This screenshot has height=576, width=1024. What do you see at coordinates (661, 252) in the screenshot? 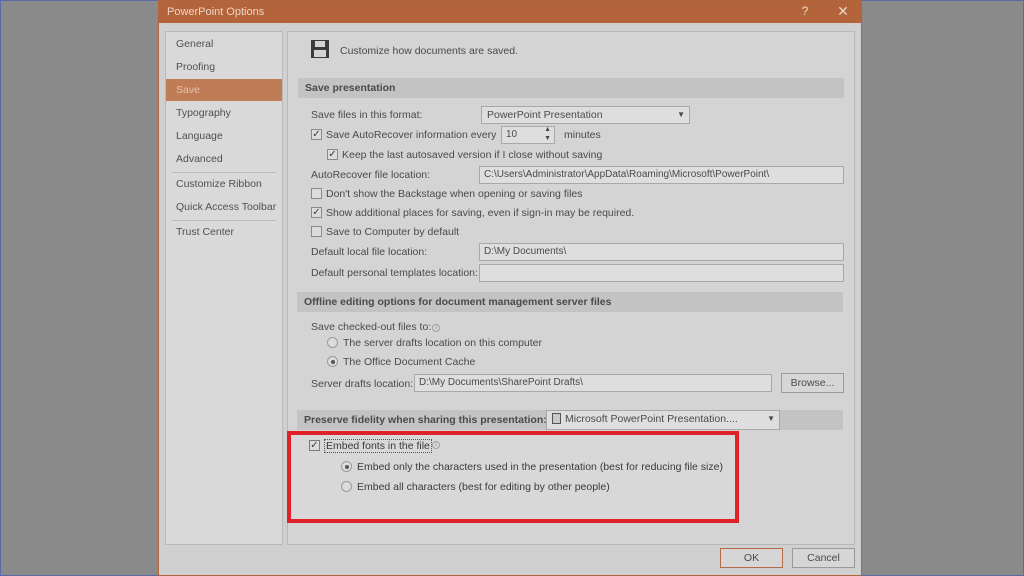
I see `default-local-field: D:\My Documents\` at bounding box center [661, 252].